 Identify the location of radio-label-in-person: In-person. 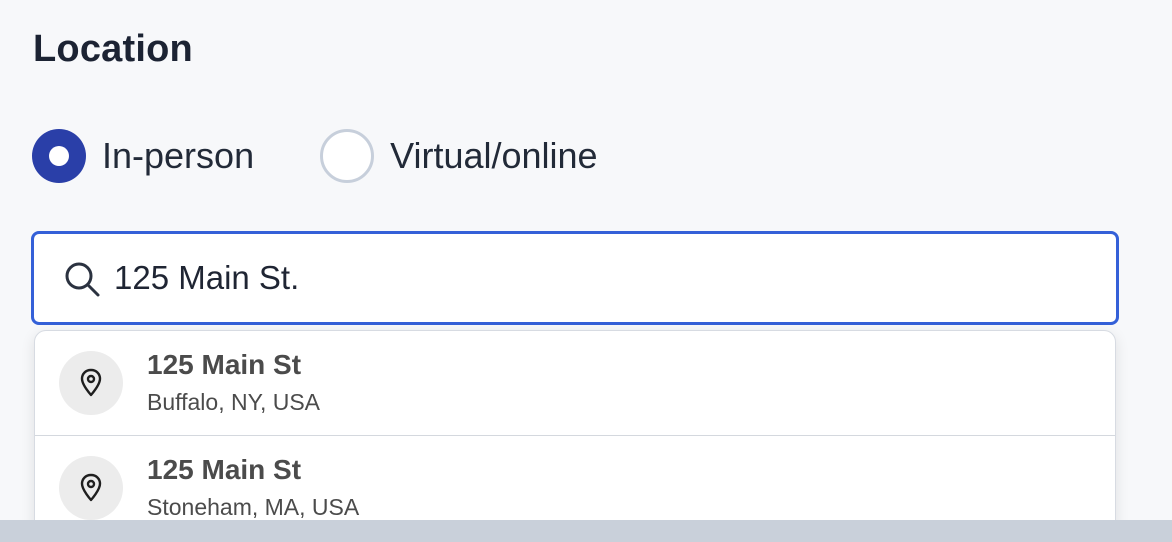
(178, 155).